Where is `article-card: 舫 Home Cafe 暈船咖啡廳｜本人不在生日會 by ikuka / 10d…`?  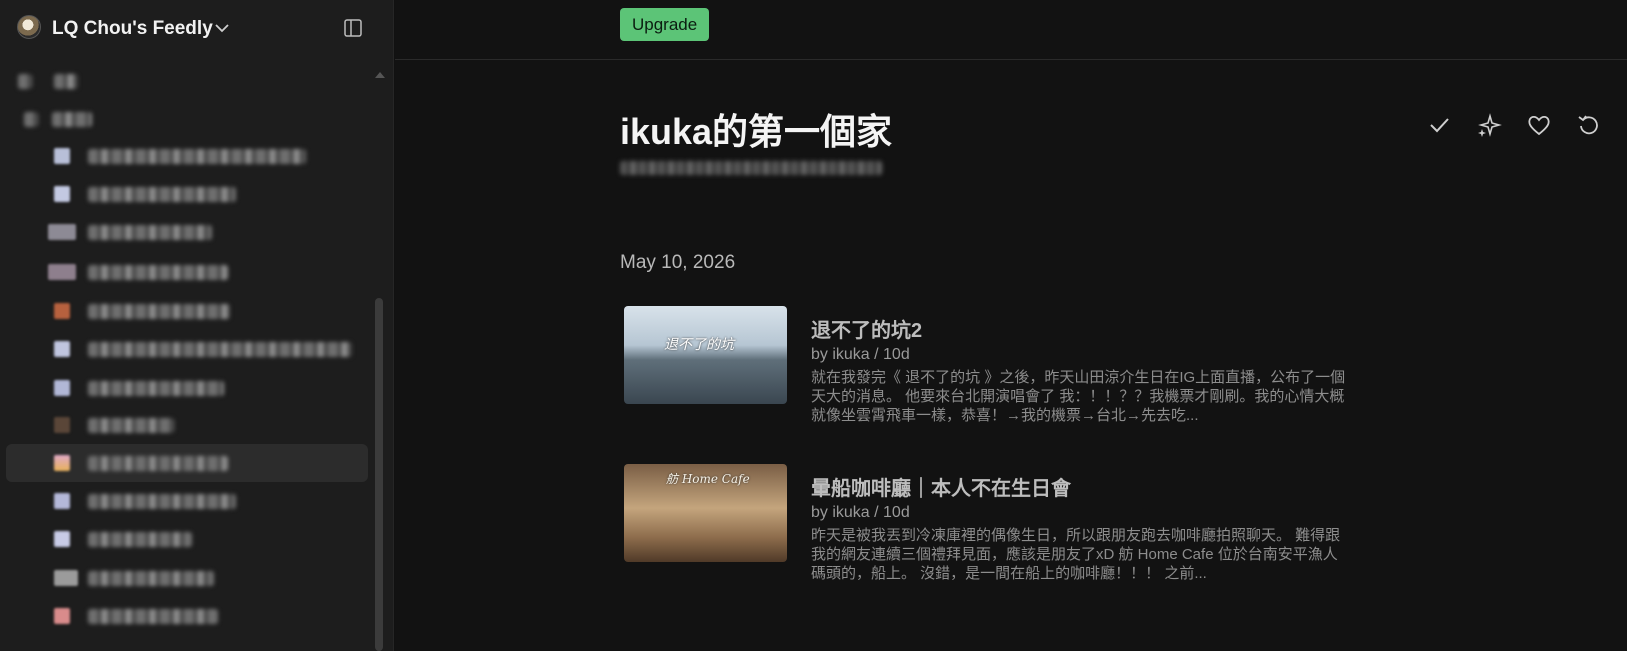 article-card: 舫 Home Cafe 暈船咖啡廳｜本人不在生日會 by ikuka / 10d… is located at coordinates (984, 523).